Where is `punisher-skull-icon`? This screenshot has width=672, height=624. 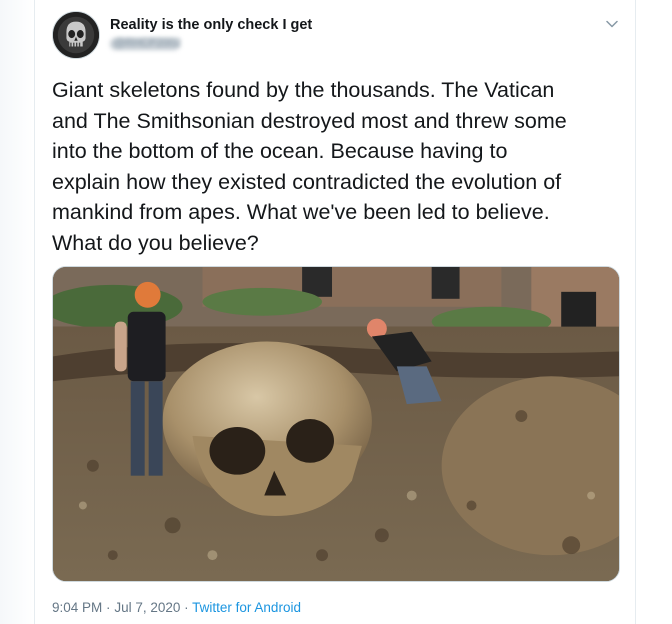 punisher-skull-icon is located at coordinates (76, 35).